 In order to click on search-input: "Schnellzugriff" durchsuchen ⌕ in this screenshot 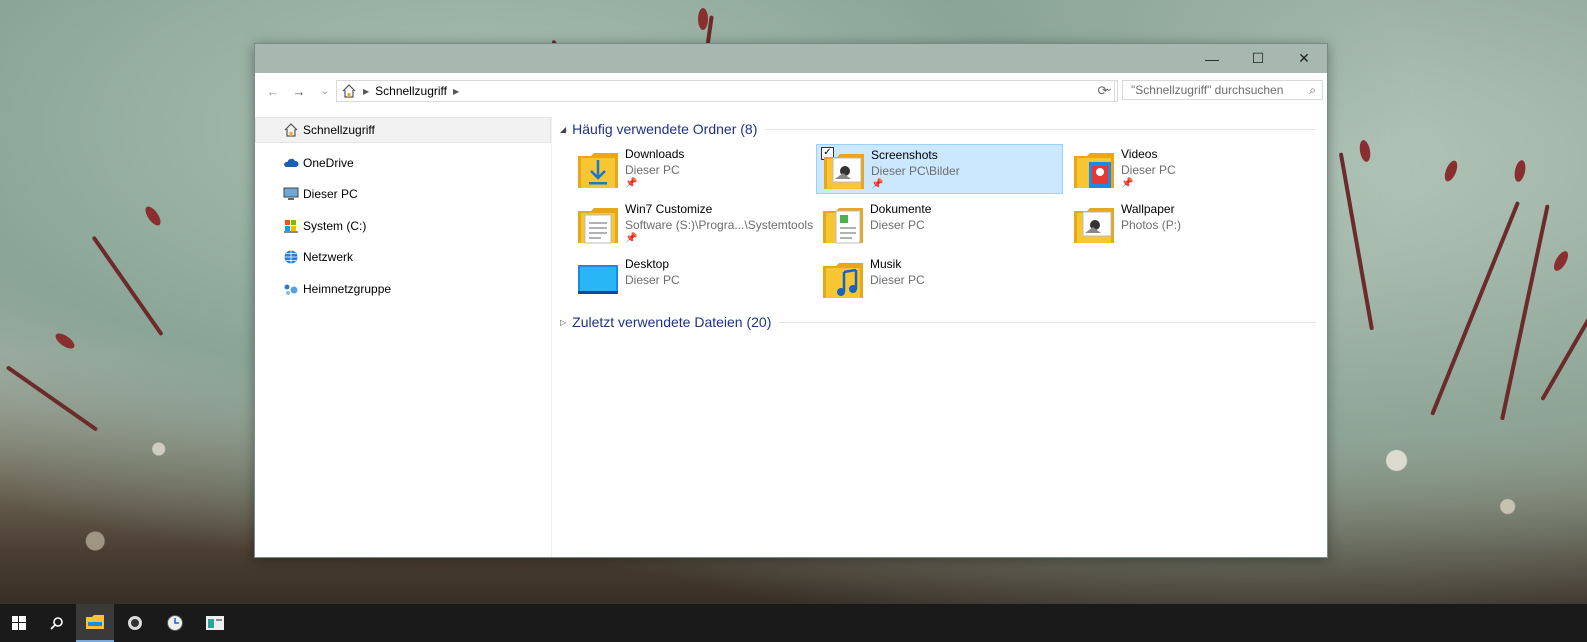, I will do `click(1222, 90)`.